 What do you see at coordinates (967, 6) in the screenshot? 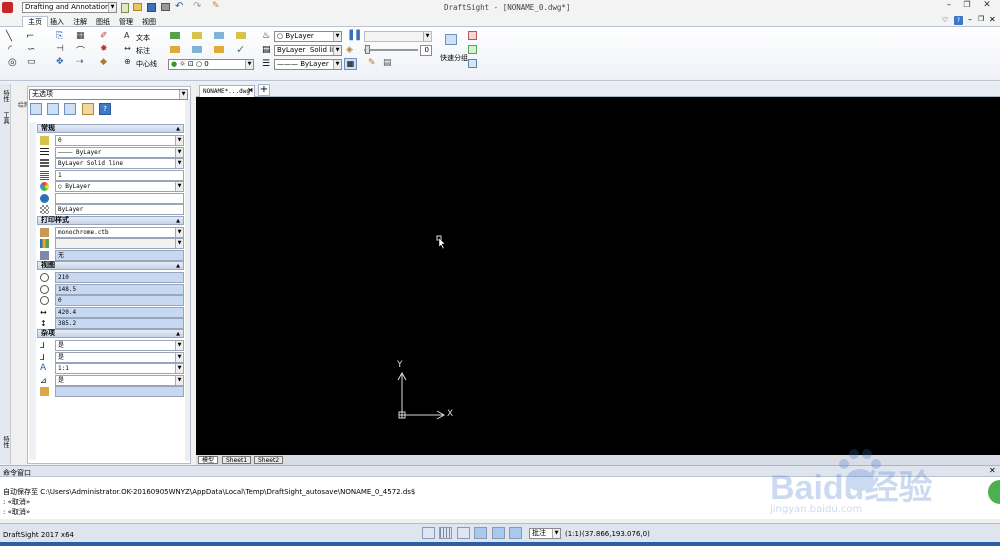
I see `restore-button: ❐` at bounding box center [967, 6].